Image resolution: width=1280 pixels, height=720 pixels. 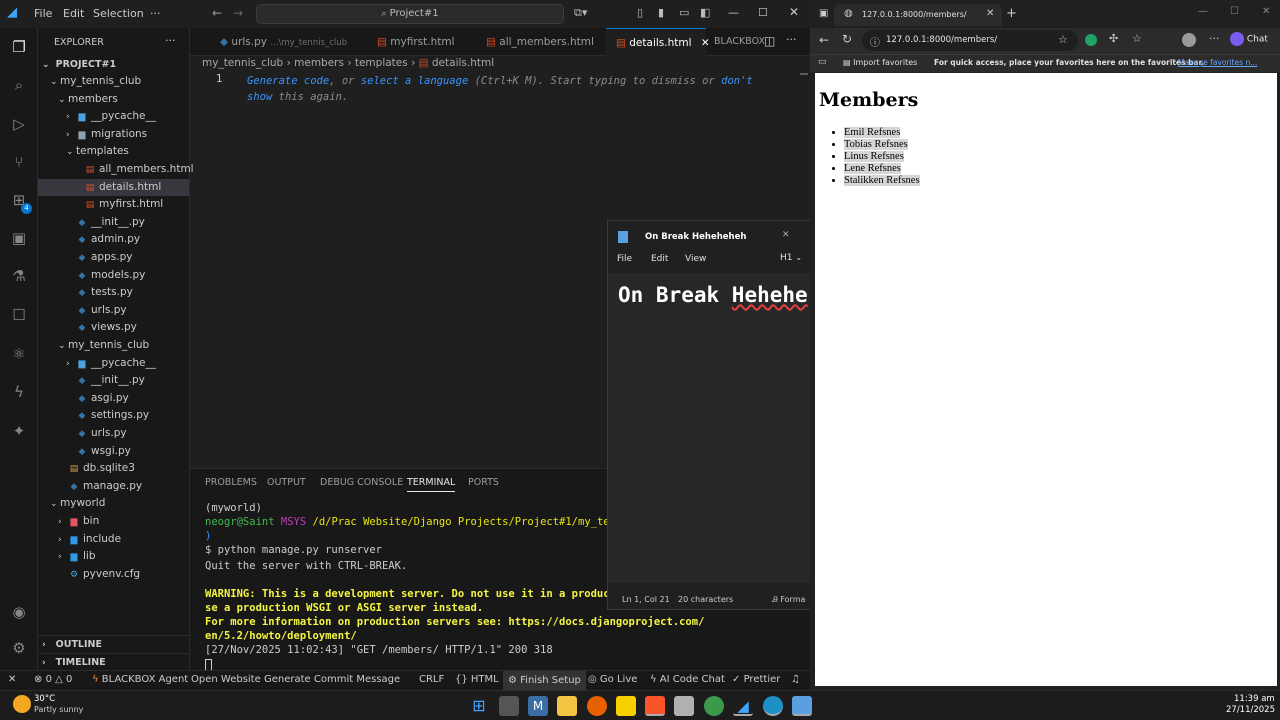 What do you see at coordinates (155, 13) in the screenshot?
I see `menu-more: ···` at bounding box center [155, 13].